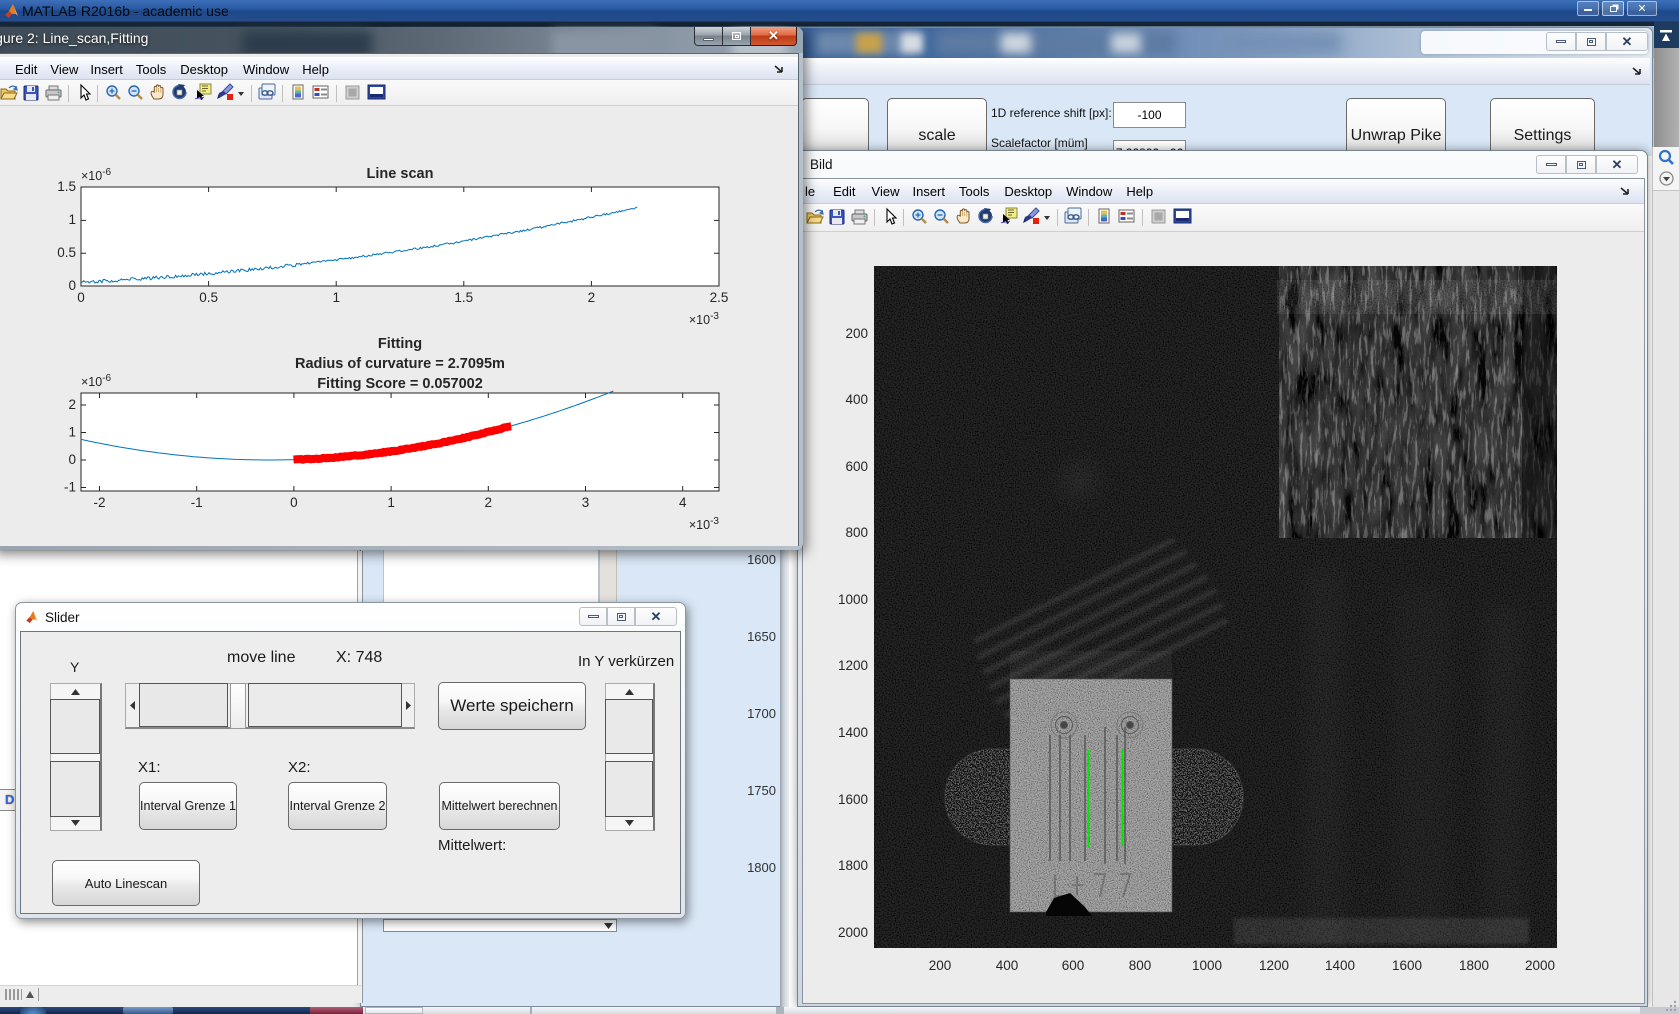 The width and height of the screenshot is (1679, 1014). What do you see at coordinates (99, 502) in the screenshot?
I see `svg-text: -2` at bounding box center [99, 502].